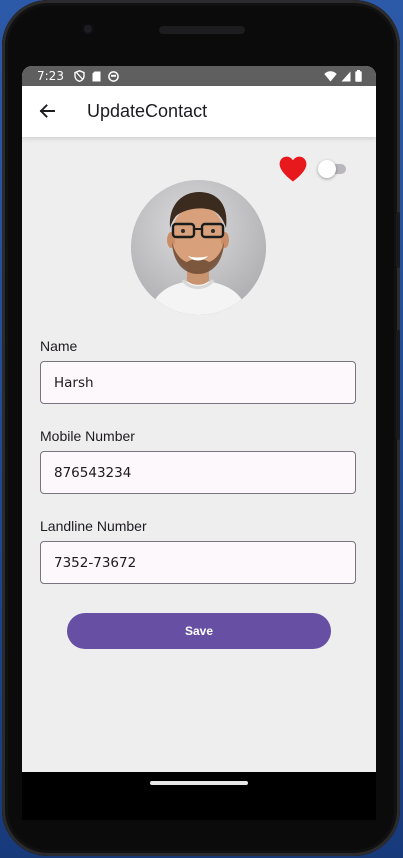  I want to click on contact-photo, so click(198, 247).